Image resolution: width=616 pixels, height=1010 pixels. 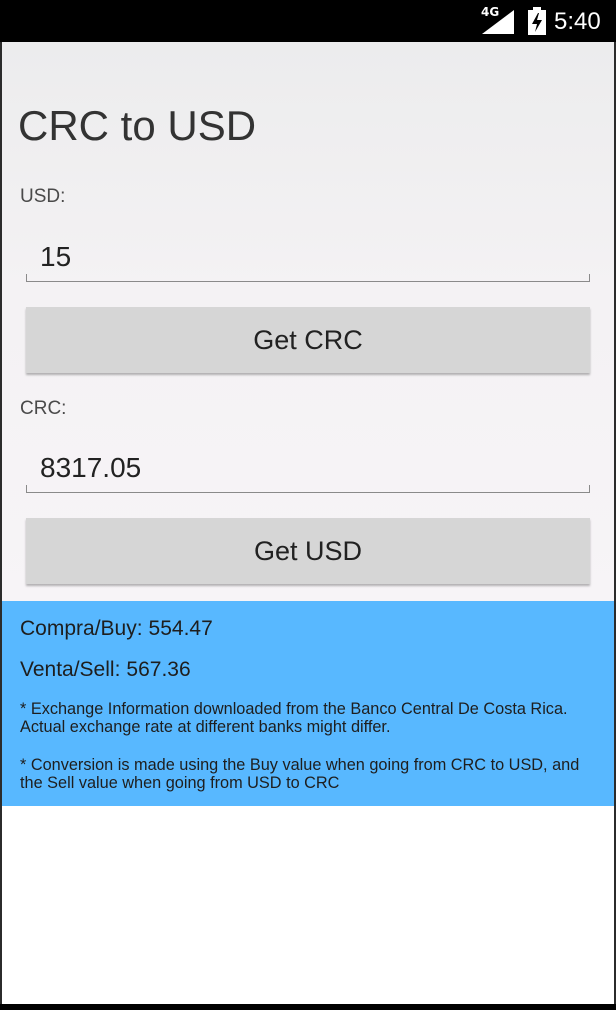 What do you see at coordinates (577, 21) in the screenshot?
I see `status-time: 5:40` at bounding box center [577, 21].